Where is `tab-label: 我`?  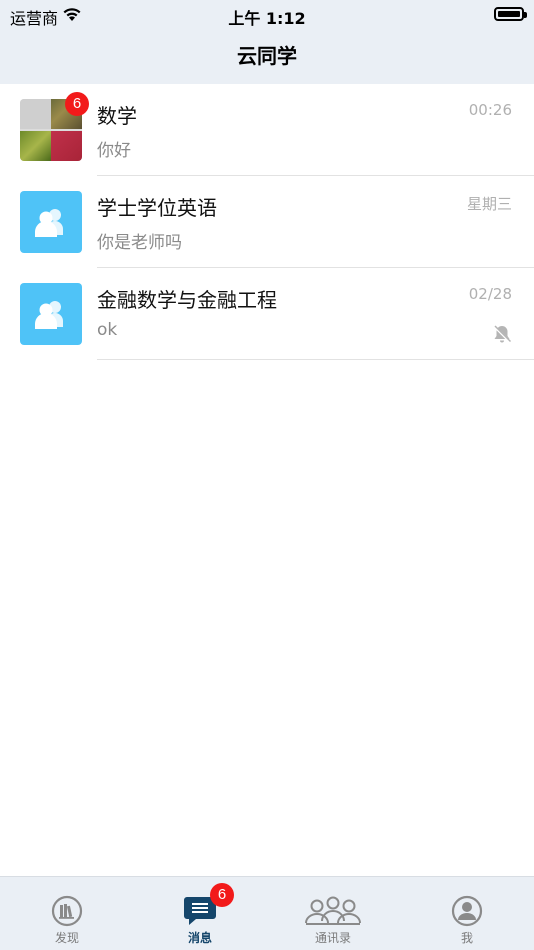 tab-label: 我 is located at coordinates (466, 938).